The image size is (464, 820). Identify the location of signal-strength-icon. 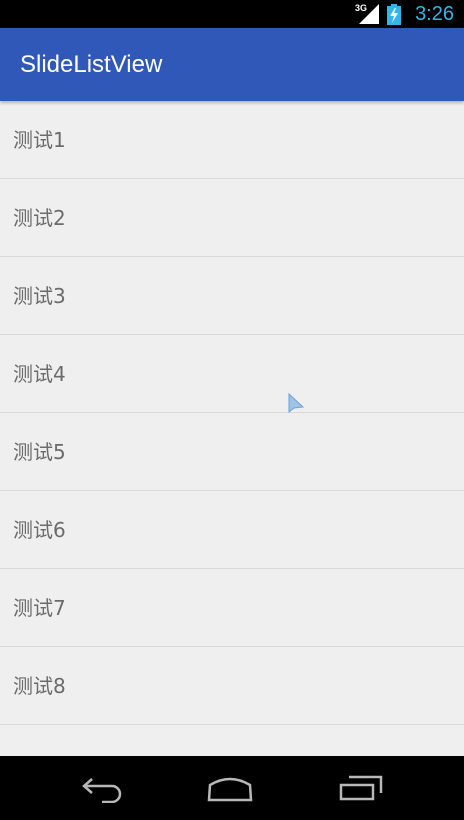
(369, 14).